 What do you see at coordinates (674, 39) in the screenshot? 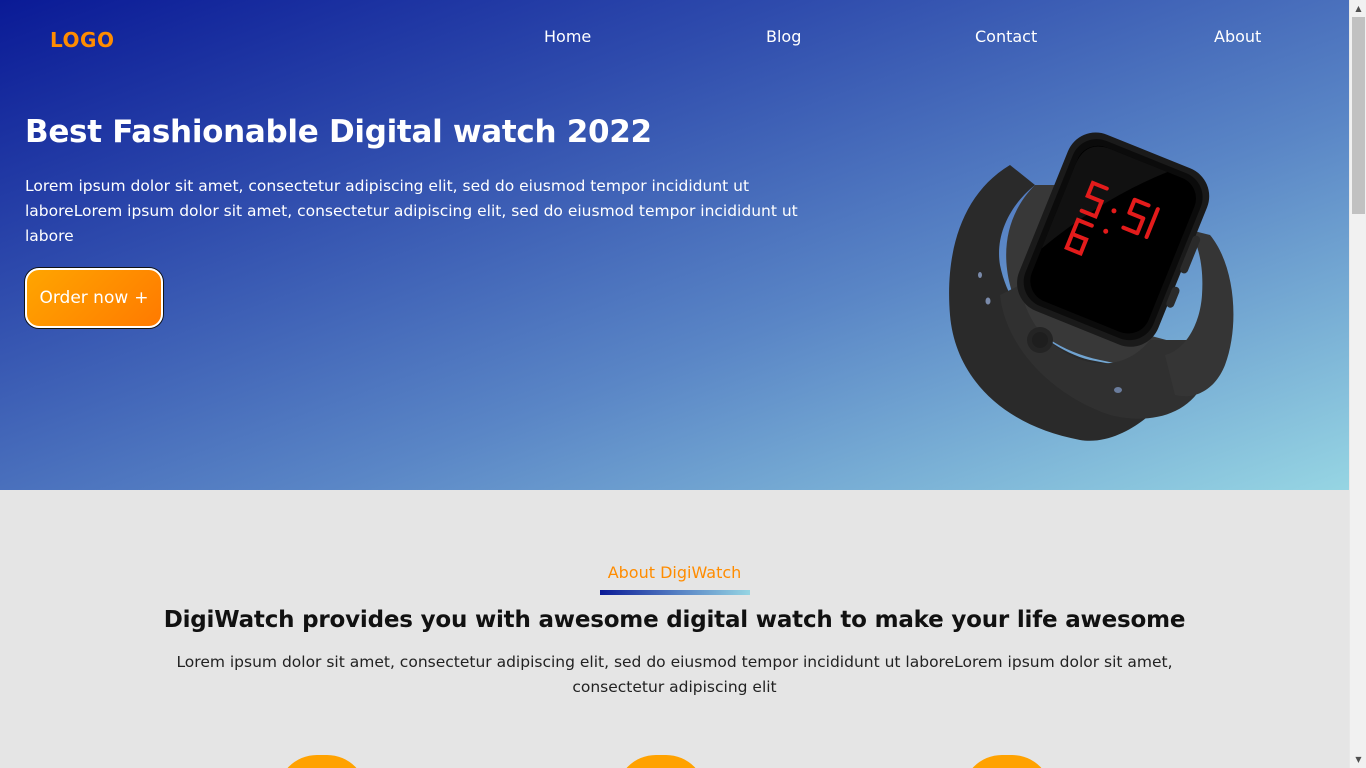
I see `main-nav: Home Blog Contact About` at bounding box center [674, 39].